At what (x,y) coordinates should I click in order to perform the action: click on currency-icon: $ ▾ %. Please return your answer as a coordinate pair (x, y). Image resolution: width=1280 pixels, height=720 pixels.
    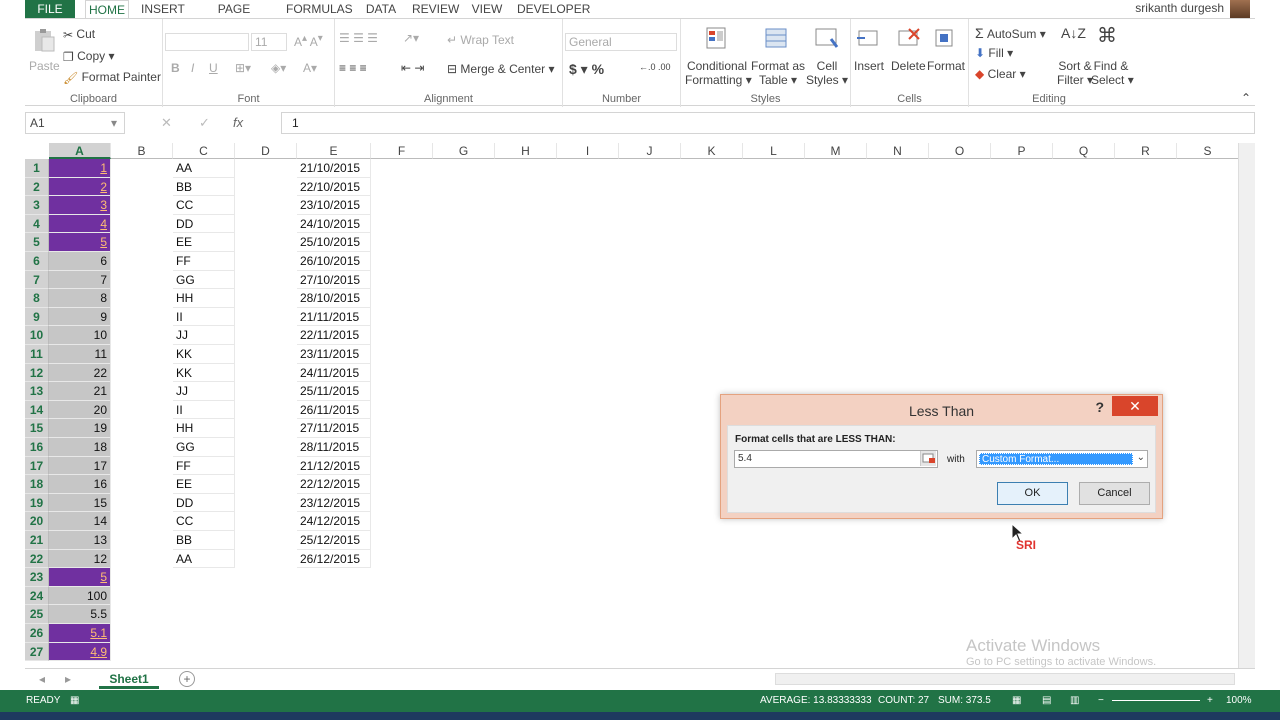
    Looking at the image, I should click on (586, 69).